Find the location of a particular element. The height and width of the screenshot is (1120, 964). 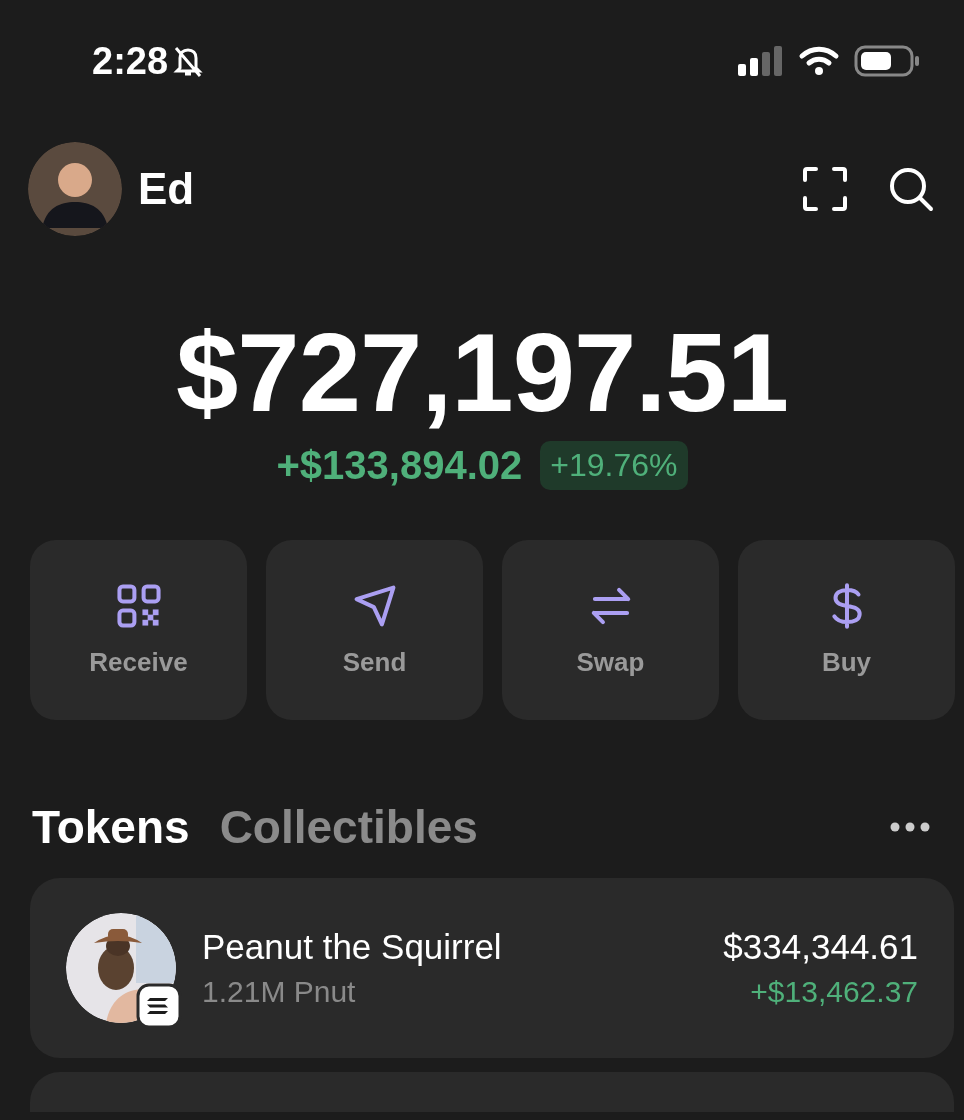

swap-button: Swap is located at coordinates (610, 630).